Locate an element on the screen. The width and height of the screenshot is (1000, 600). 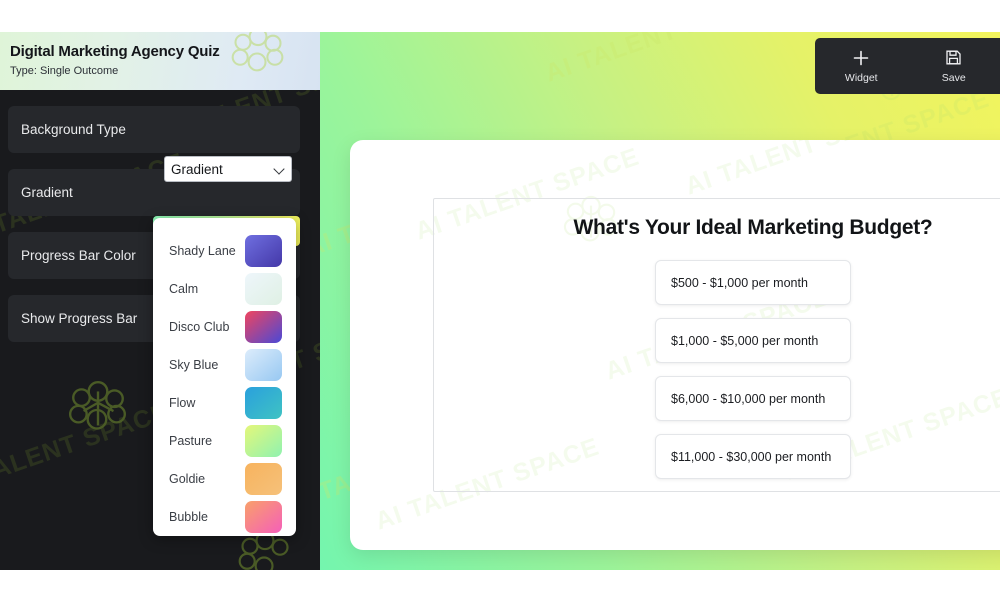
gradient-option: Disco Club is located at coordinates (224, 327).